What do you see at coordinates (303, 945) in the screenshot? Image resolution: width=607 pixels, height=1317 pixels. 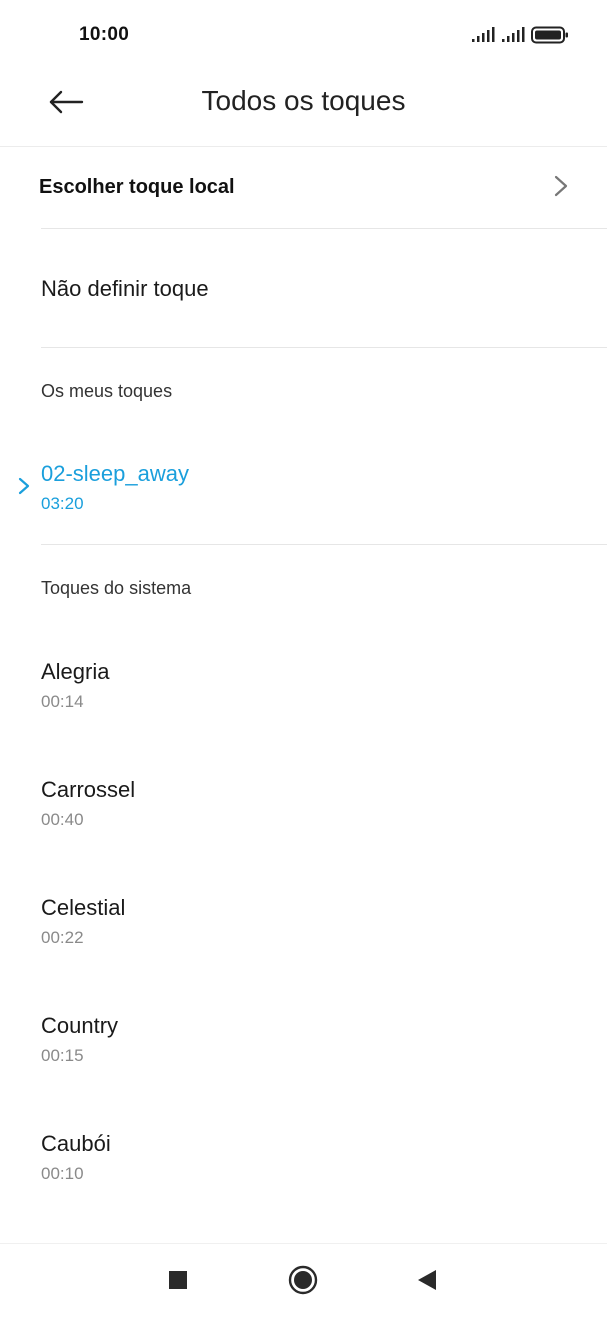 I see `tone-row-celestial: Celestial 00:22` at bounding box center [303, 945].